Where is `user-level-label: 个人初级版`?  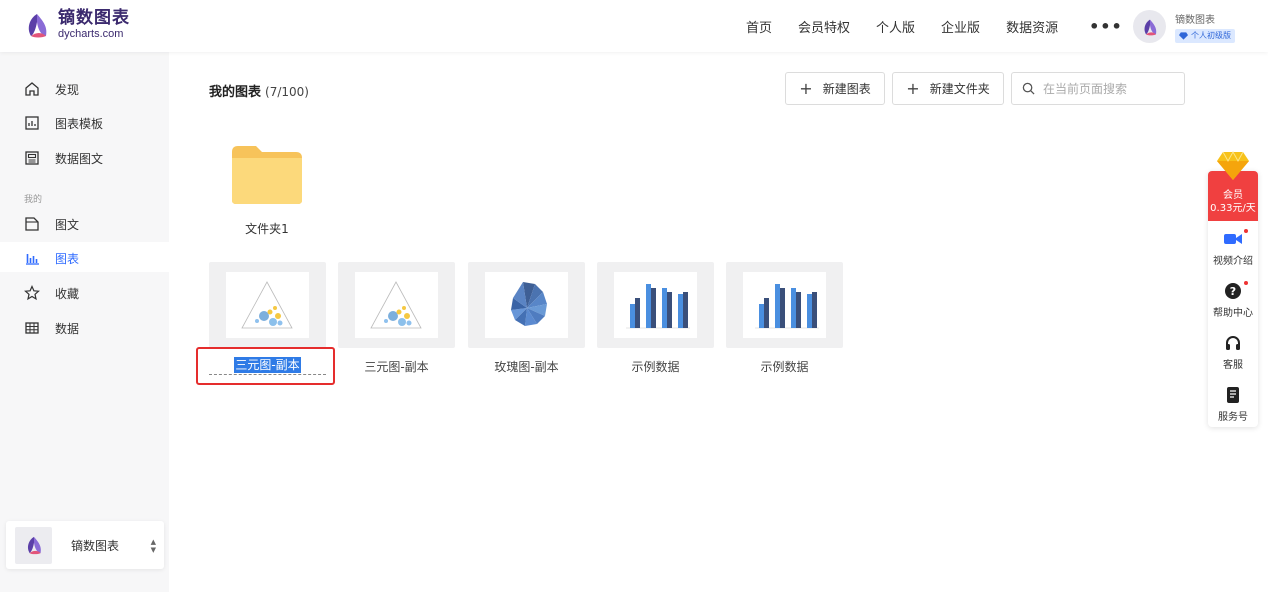 user-level-label: 个人初级版 is located at coordinates (1211, 35).